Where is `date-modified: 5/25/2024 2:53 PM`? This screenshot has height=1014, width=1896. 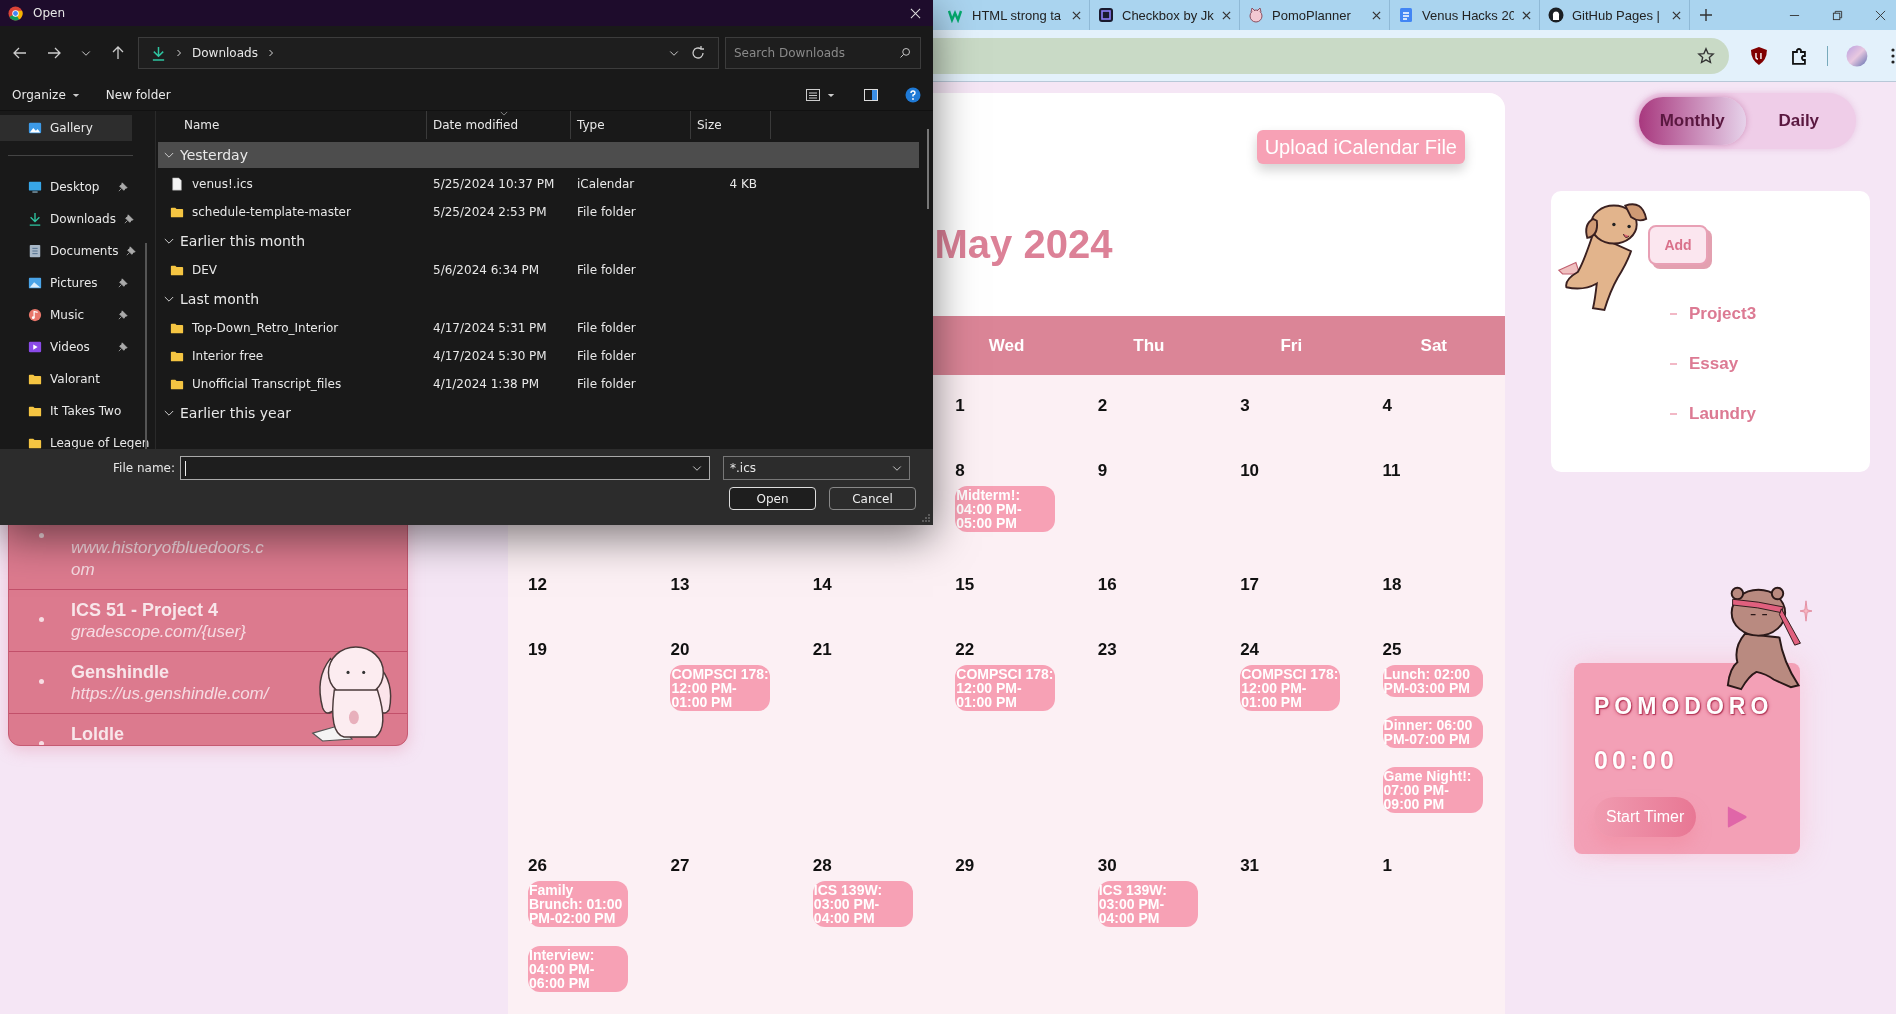 date-modified: 5/25/2024 2:53 PM is located at coordinates (490, 212).